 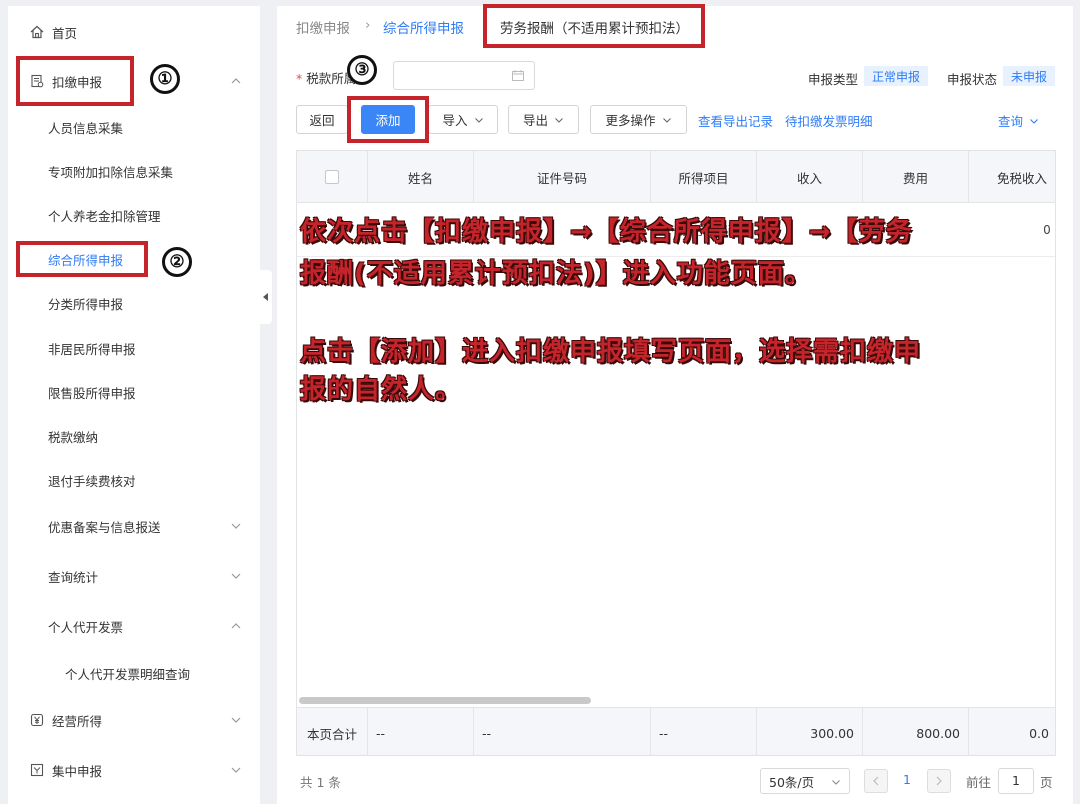 I want to click on back-button-label: 返回, so click(x=322, y=120).